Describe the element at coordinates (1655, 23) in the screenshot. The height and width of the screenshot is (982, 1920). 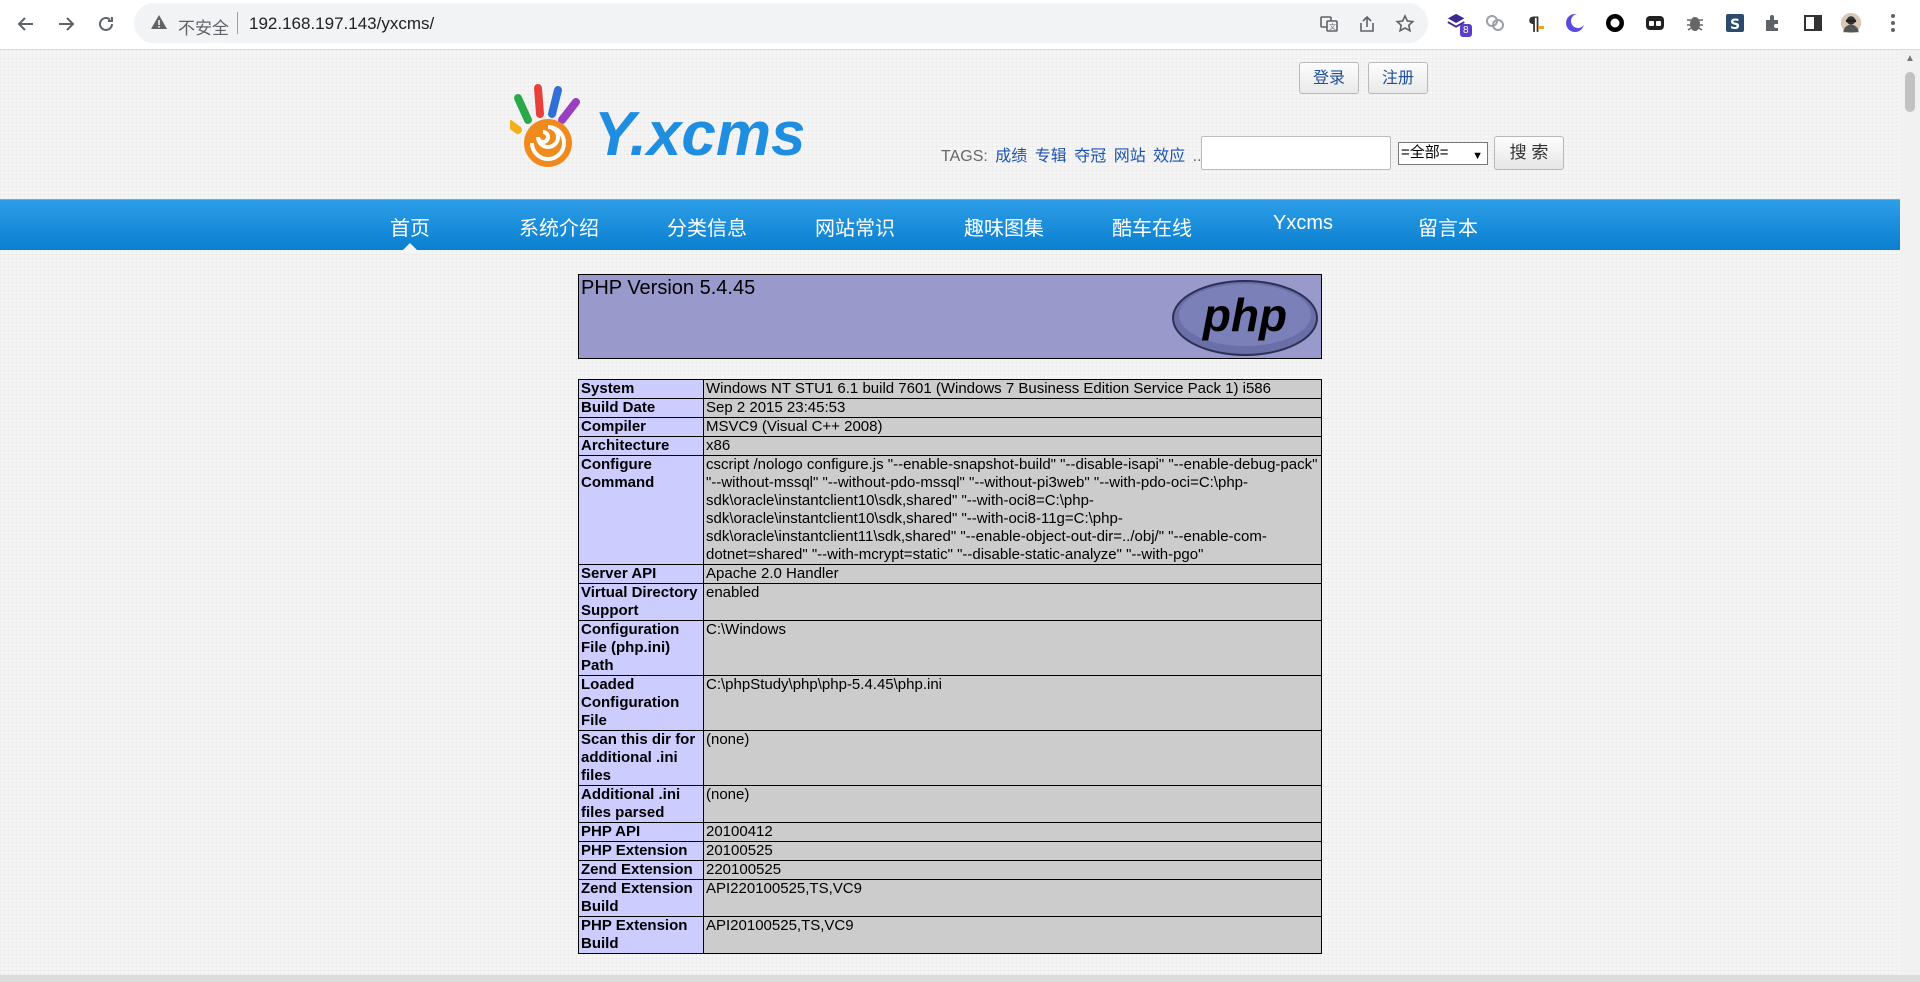
I see `glasses-extension-icon` at that location.